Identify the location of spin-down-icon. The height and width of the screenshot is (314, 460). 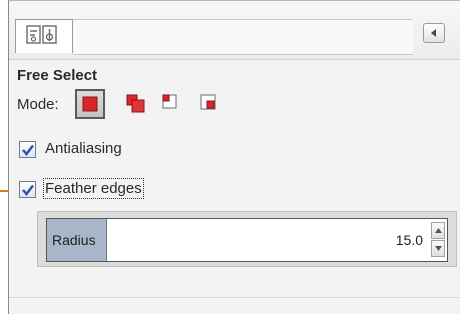
(438, 248).